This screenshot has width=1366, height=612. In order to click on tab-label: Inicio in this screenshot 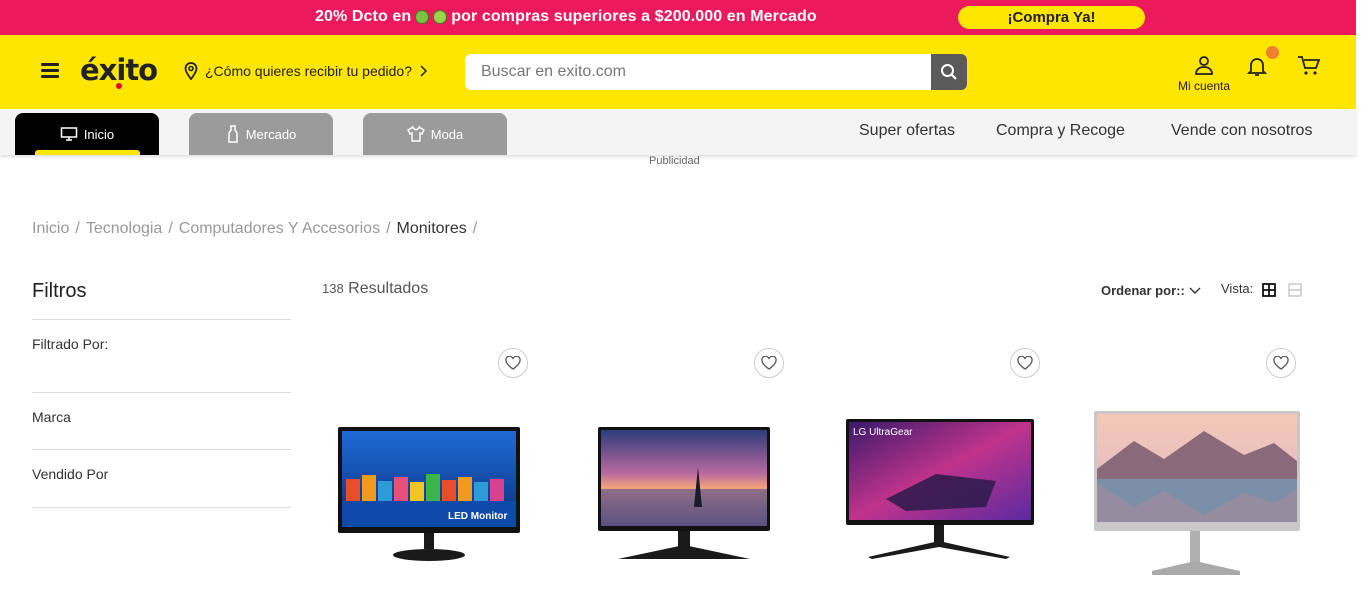, I will do `click(99, 134)`.